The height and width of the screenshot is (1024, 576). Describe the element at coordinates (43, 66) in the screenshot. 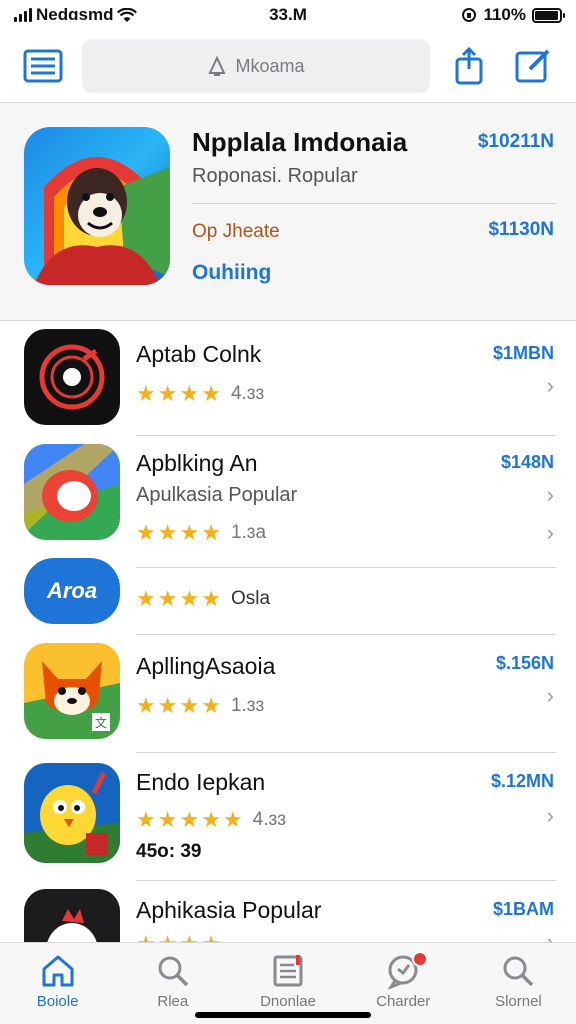

I see `list-icon` at that location.